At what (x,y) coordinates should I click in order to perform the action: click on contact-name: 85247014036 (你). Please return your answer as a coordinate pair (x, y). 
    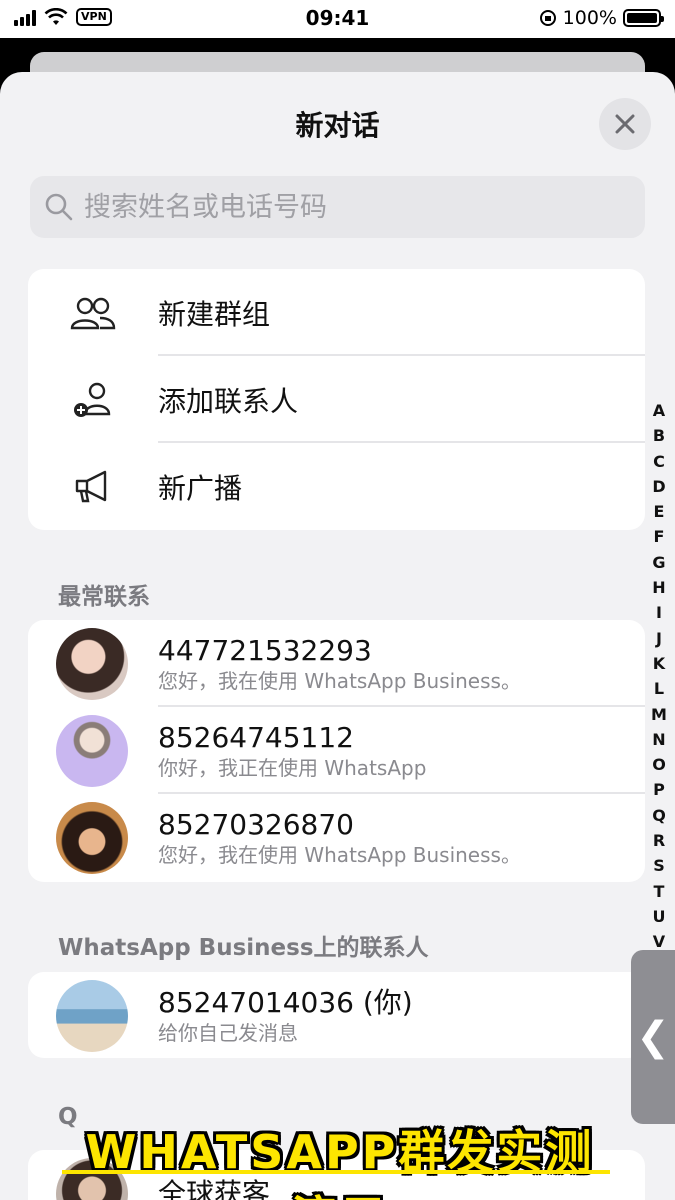
    Looking at the image, I should click on (285, 1002).